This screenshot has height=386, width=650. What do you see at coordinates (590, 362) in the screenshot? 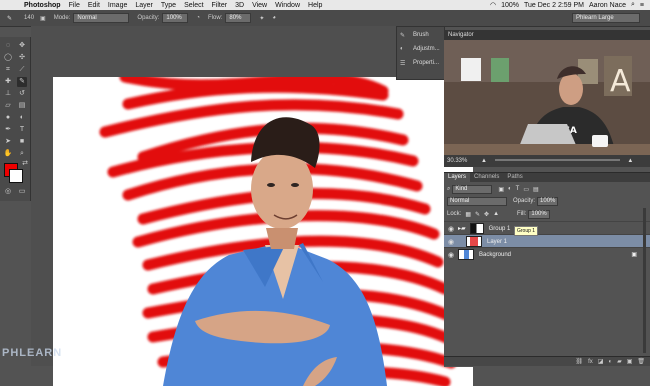
I see `layer-style-icon: fx` at bounding box center [590, 362].